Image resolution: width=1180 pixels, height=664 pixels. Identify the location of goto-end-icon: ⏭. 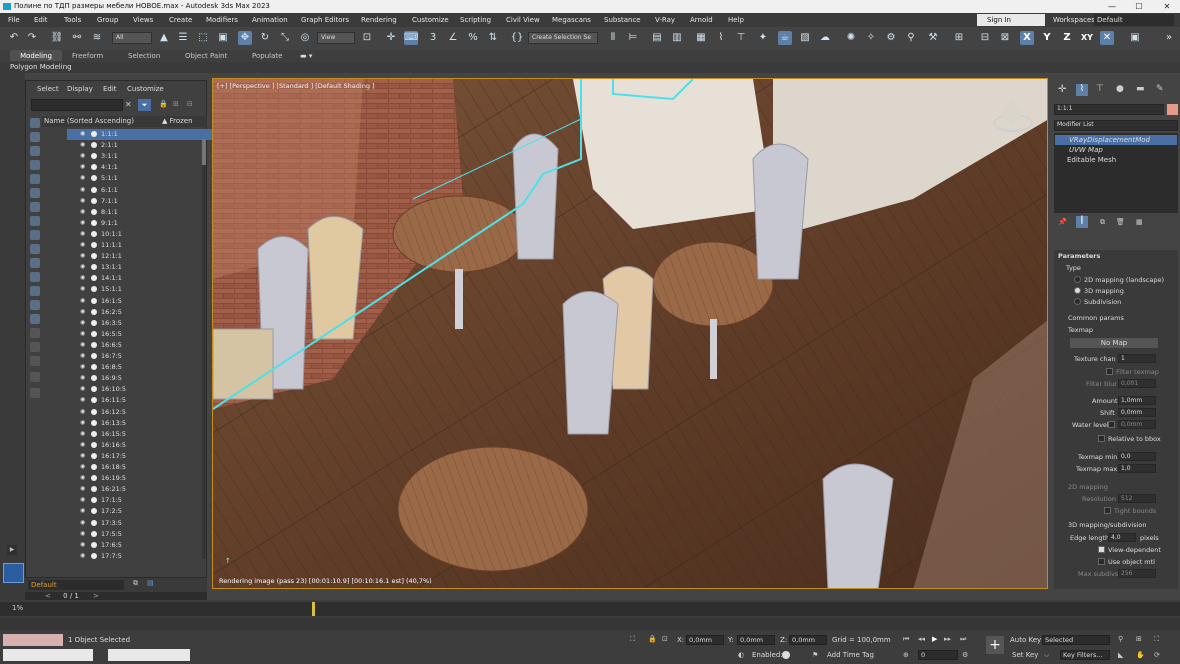
(963, 639).